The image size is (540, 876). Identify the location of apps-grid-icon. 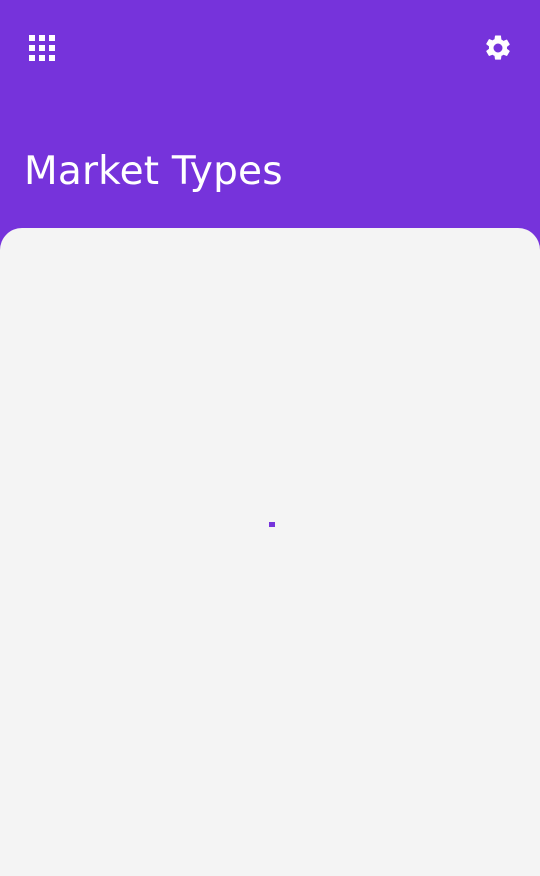
(42, 48).